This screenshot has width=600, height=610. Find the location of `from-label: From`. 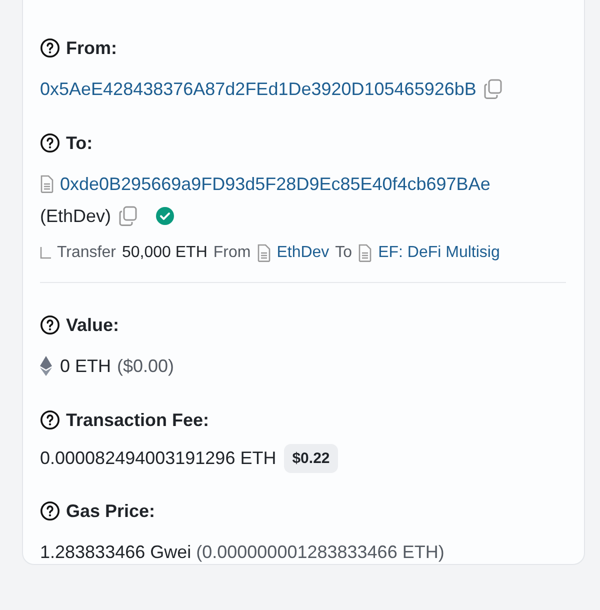

from-label: From is located at coordinates (232, 253).